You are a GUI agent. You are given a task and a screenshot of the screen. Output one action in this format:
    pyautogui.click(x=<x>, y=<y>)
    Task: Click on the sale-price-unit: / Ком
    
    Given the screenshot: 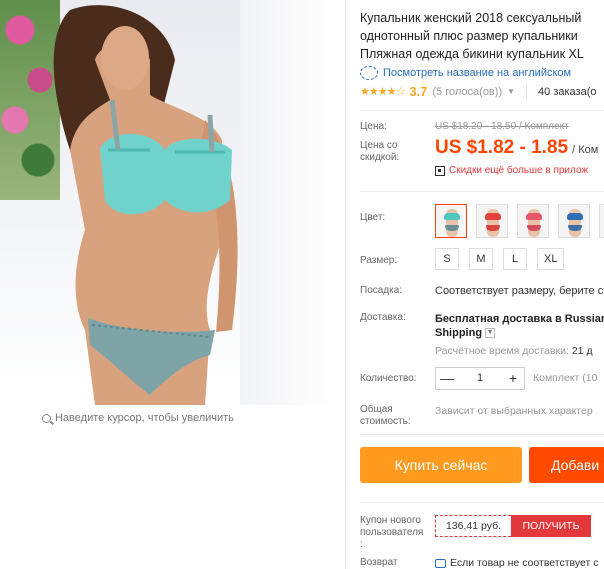 What is the action you would take?
    pyautogui.click(x=585, y=150)
    